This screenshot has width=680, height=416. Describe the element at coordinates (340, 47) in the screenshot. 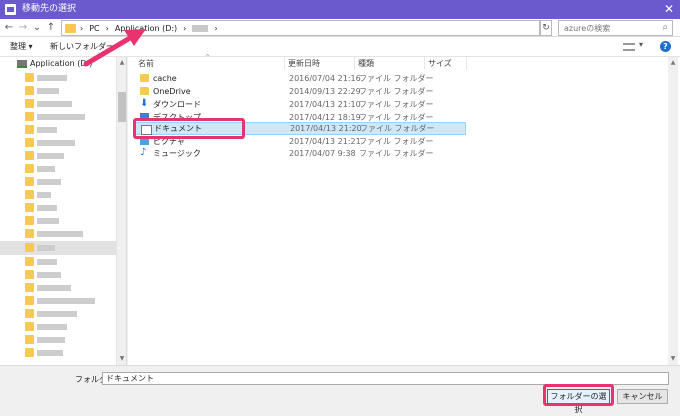

I see `toolbar: 整理 ▾ 新しいフォルダー ▾ ?` at that location.